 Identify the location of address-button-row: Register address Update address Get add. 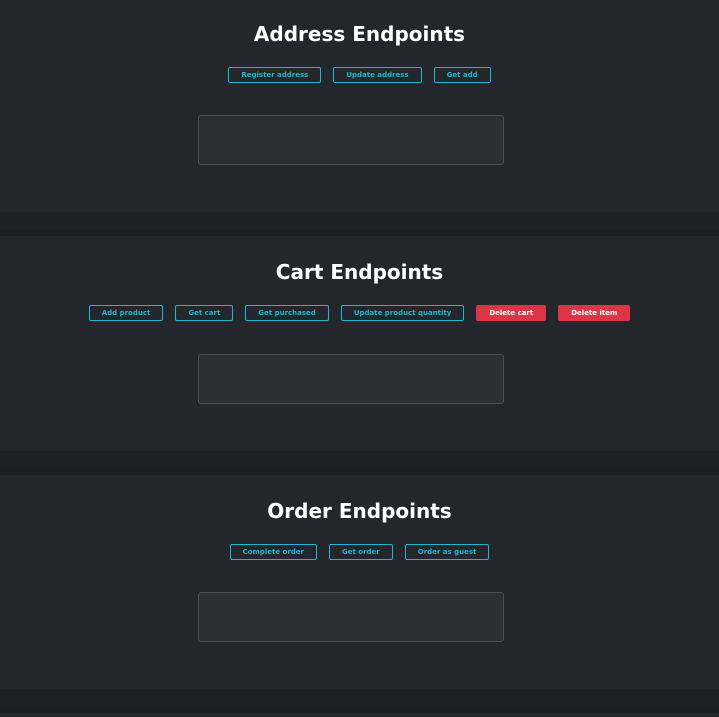
(359, 75).